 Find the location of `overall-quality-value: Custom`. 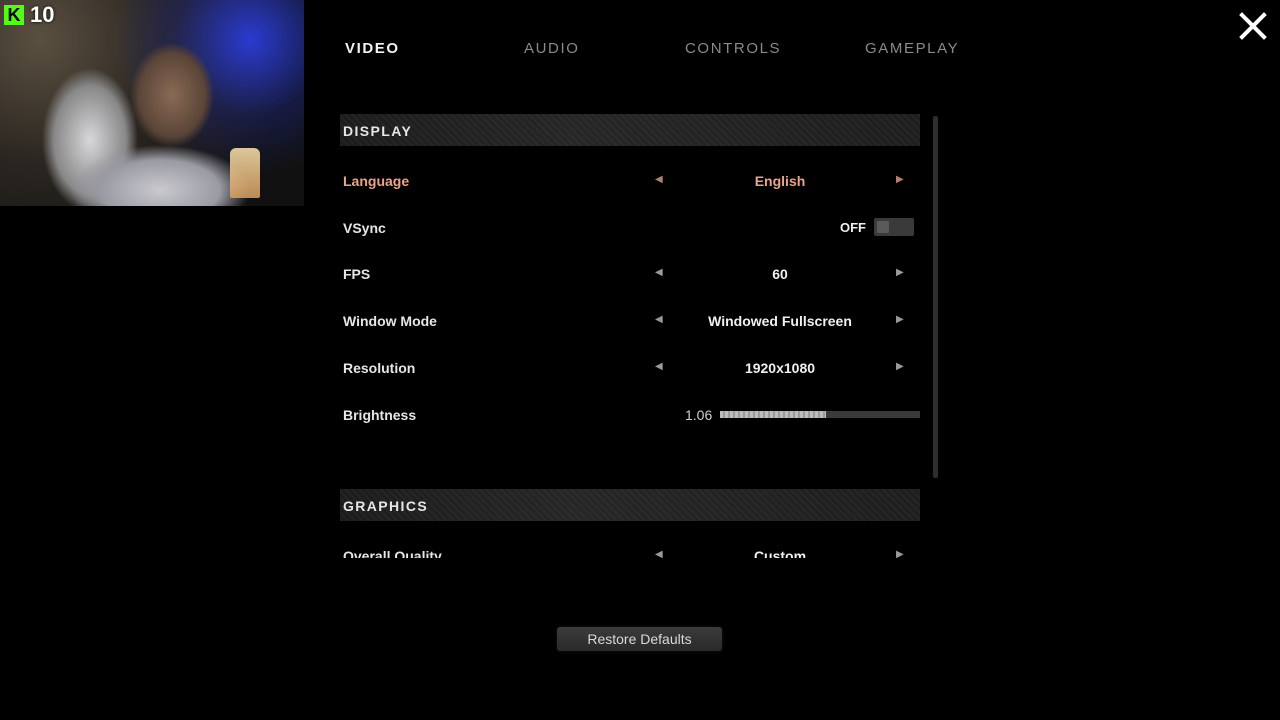

overall-quality-value: Custom is located at coordinates (780, 553).